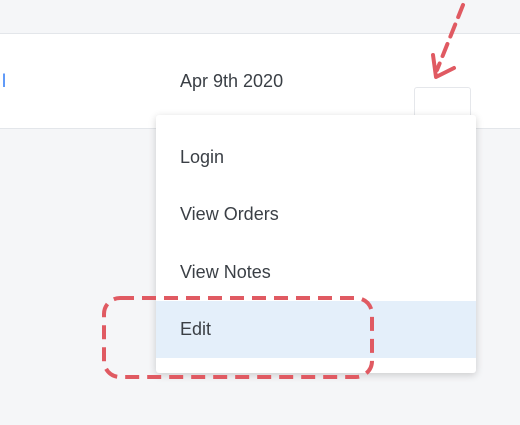 Image resolution: width=520 pixels, height=425 pixels. Describe the element at coordinates (225, 272) in the screenshot. I see `menu-item-label: View Notes` at that location.